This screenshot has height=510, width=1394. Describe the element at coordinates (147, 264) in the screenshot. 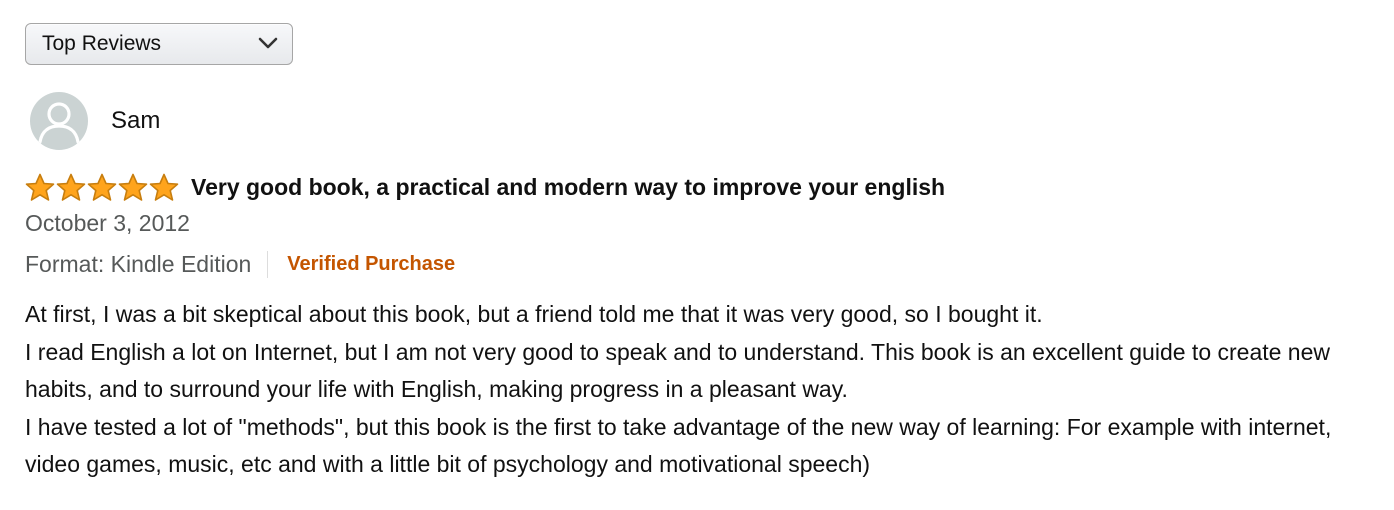

I see `format-link: Format: Kindle Edition` at that location.